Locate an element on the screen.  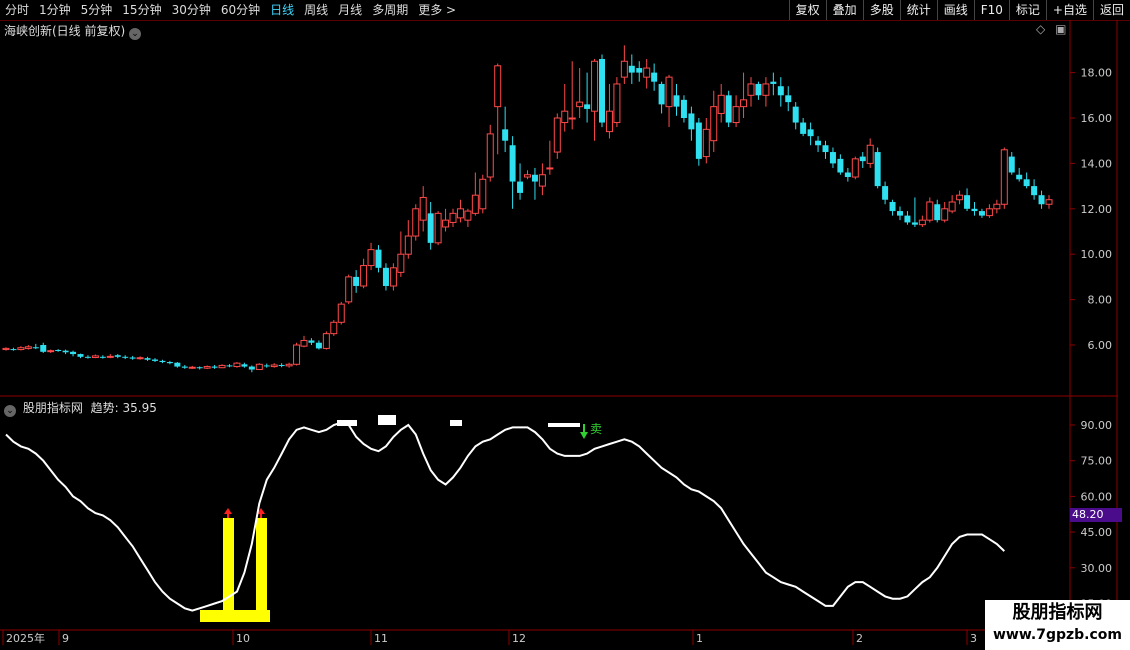
main-panel-title: 海峡创新(日线 前复权) ⌄ is located at coordinates (74, 31).